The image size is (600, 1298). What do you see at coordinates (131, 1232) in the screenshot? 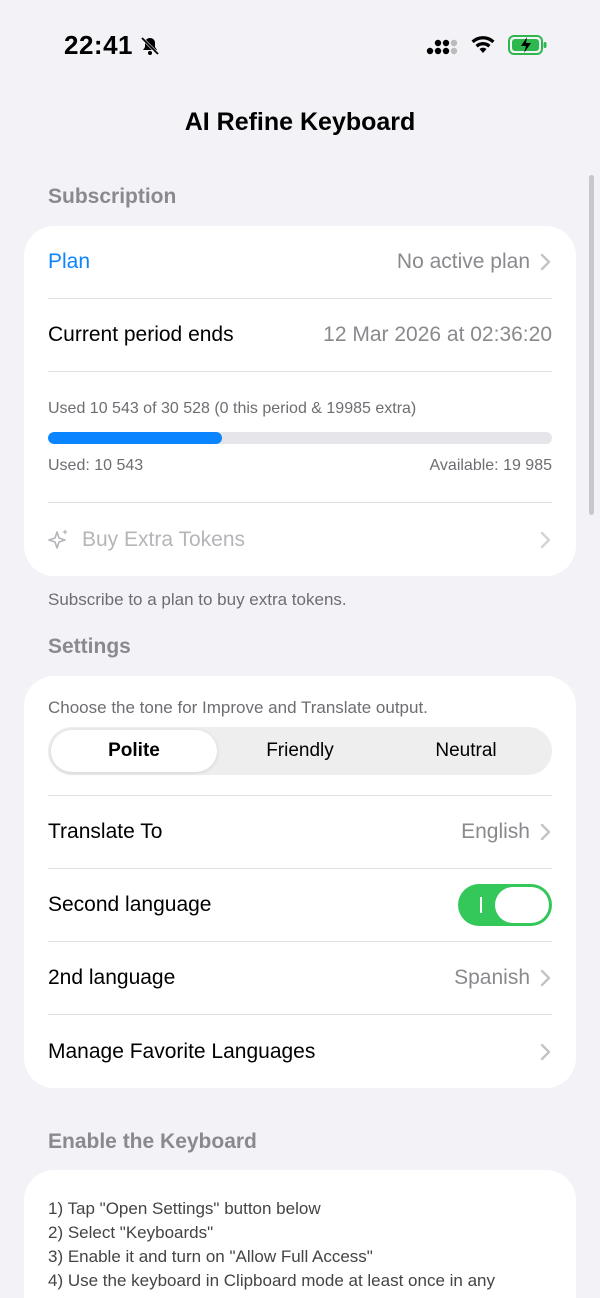
I see `instruction-step: 2) Select "Keyboards"` at bounding box center [131, 1232].